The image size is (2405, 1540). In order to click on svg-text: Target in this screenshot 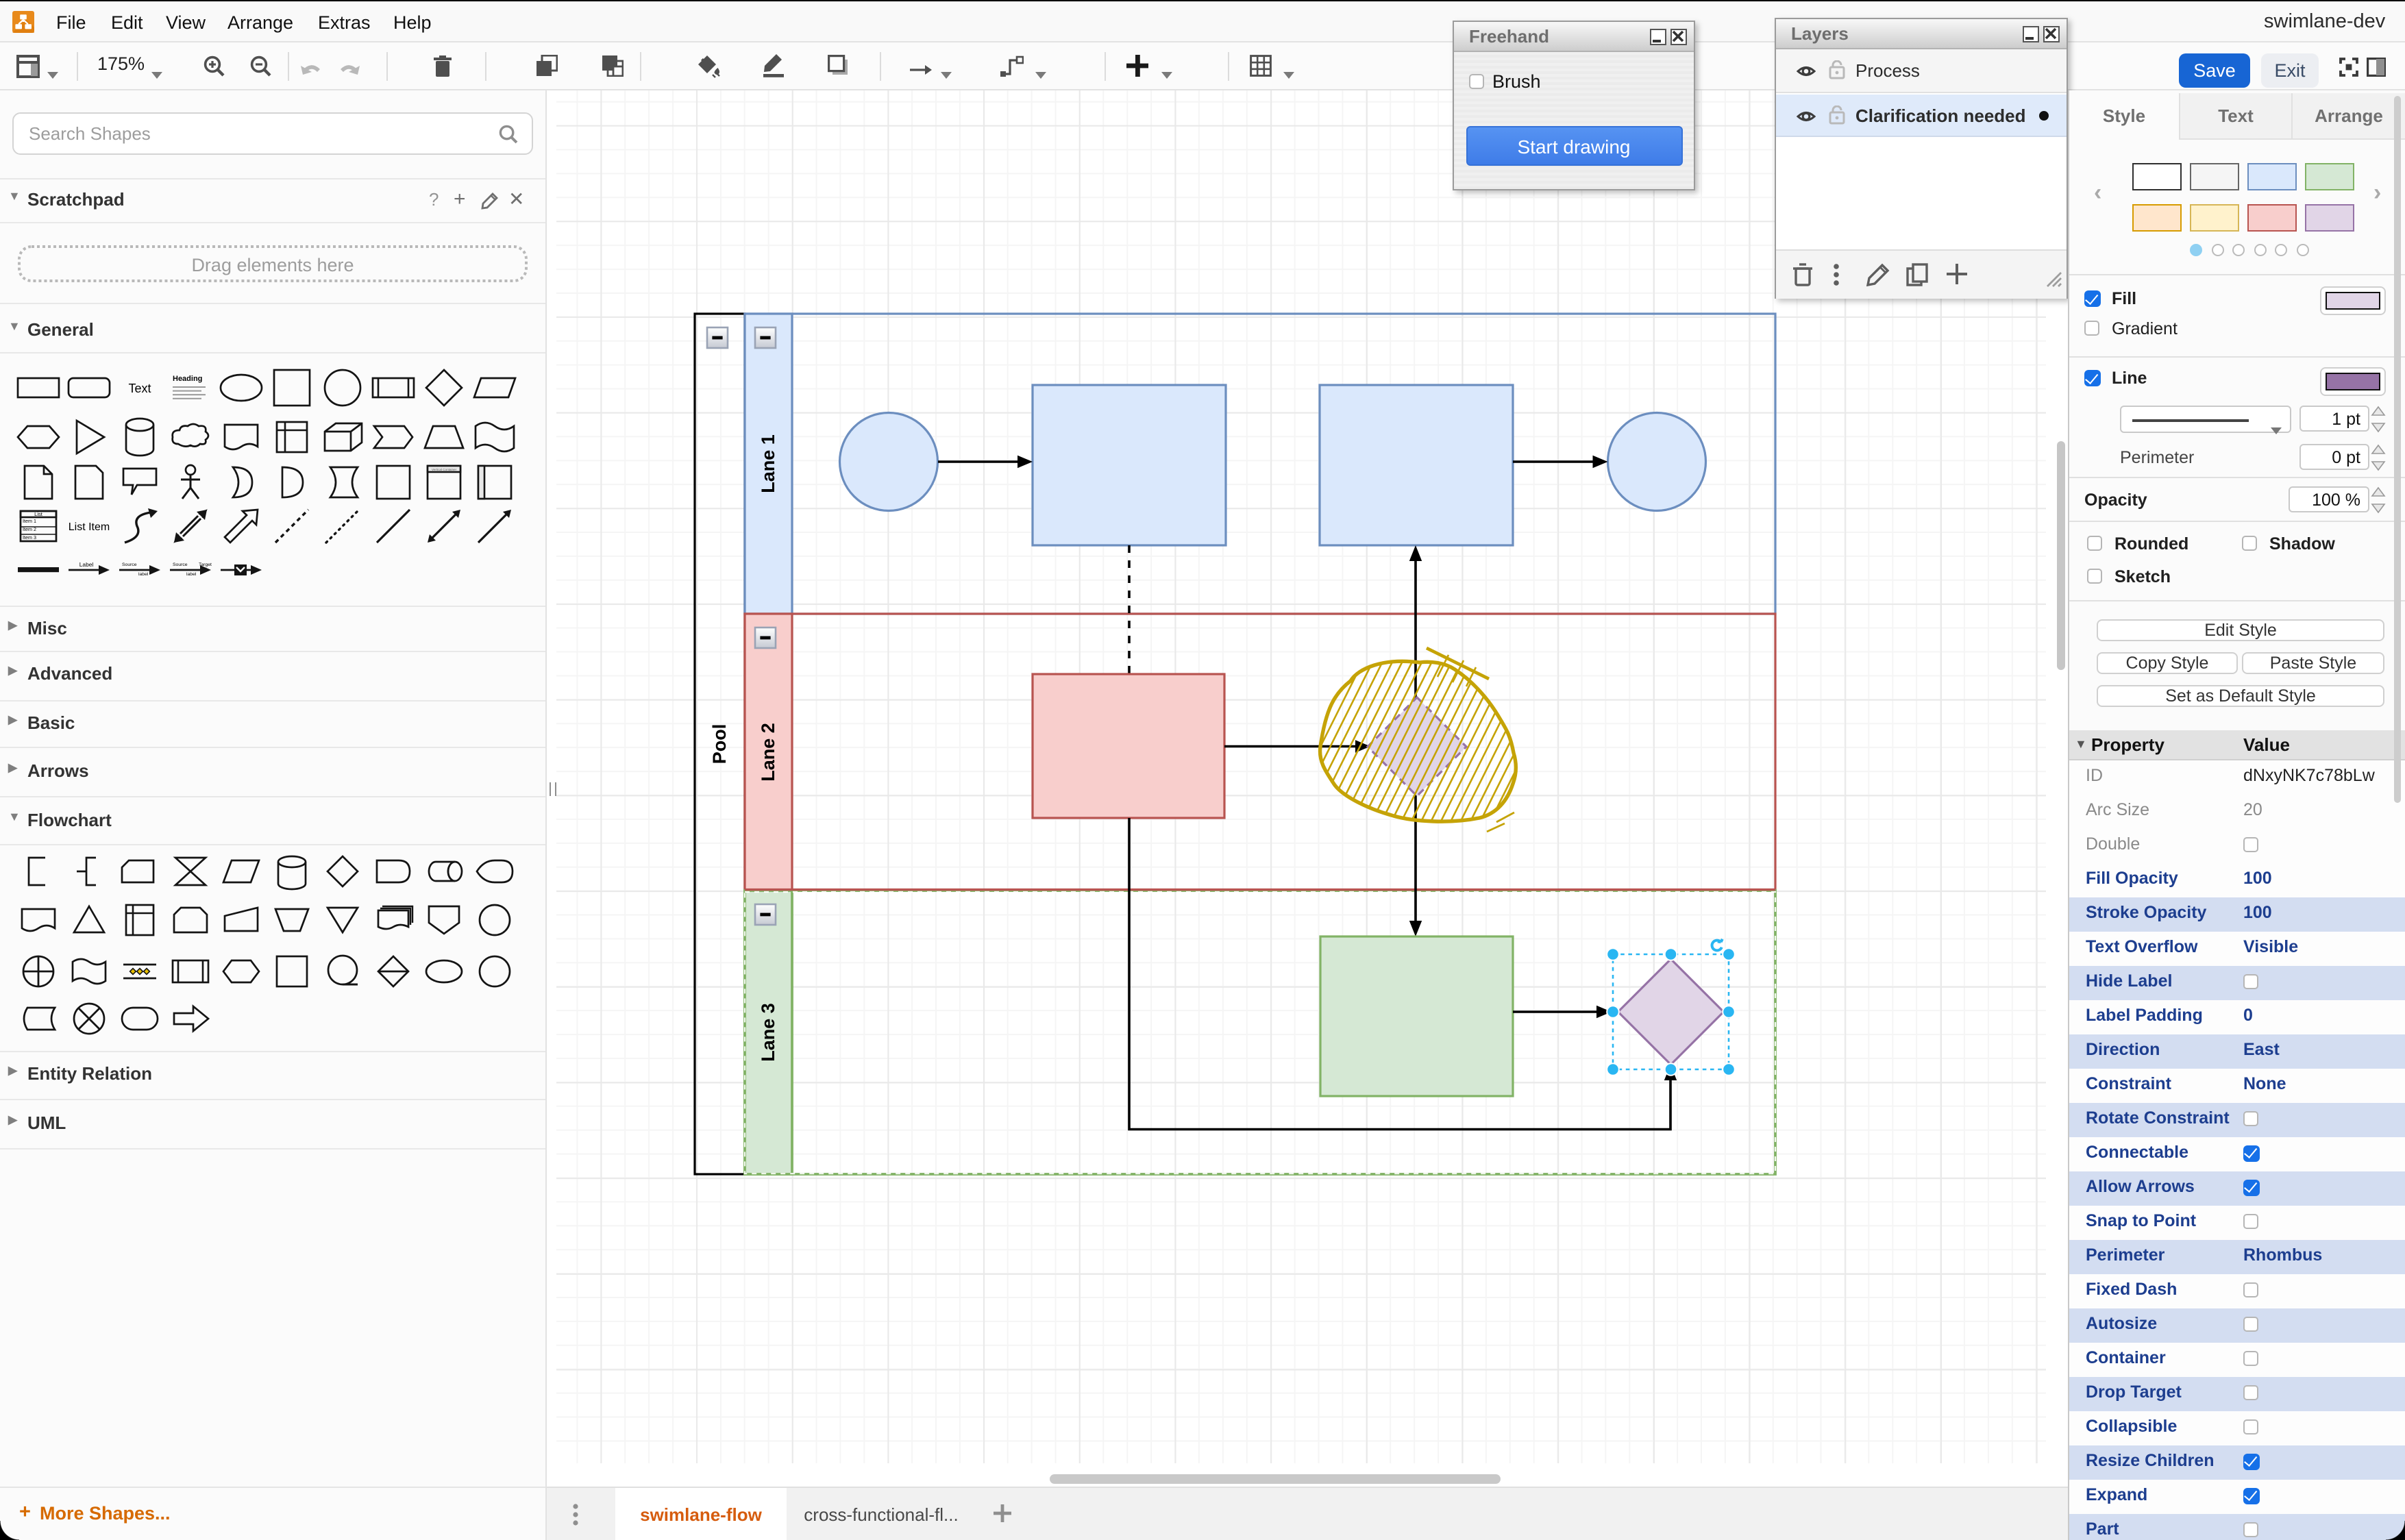, I will do `click(205, 564)`.